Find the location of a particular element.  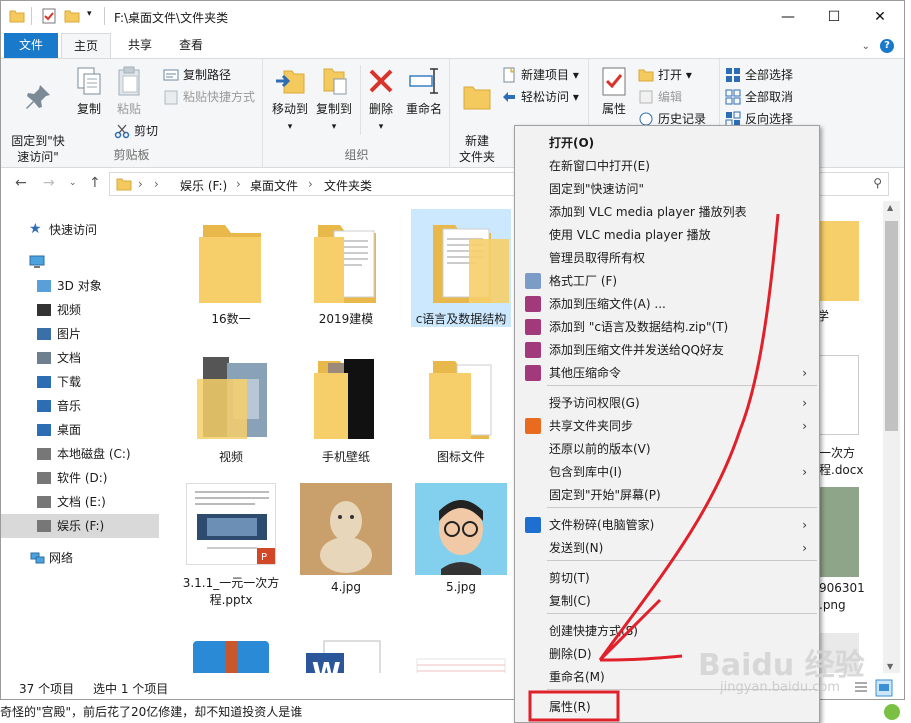

nav-item: 桌面 is located at coordinates (80, 430).